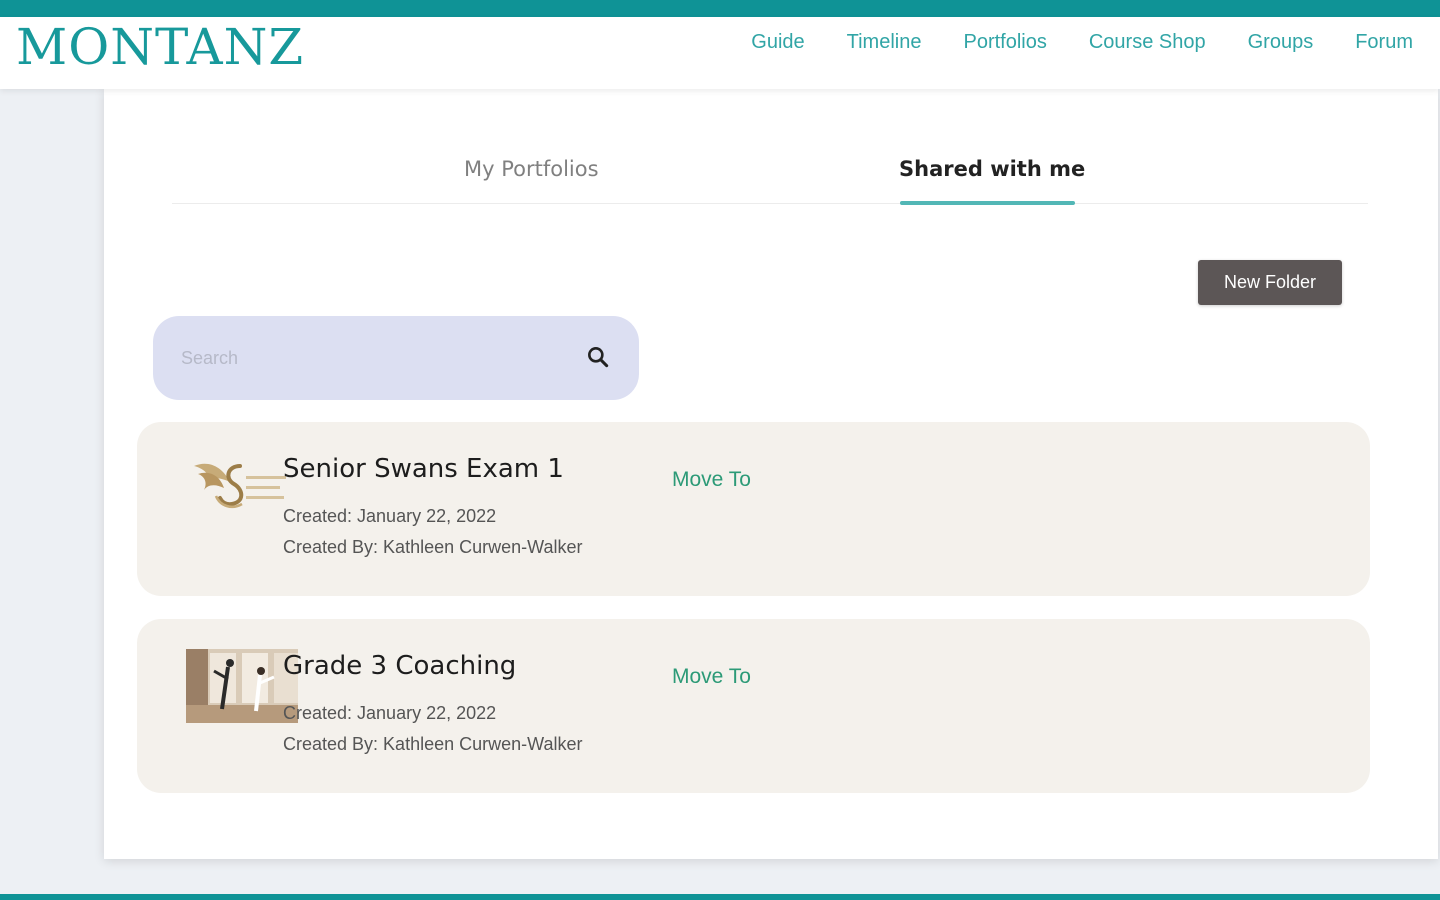  I want to click on top-accent-bar, so click(720, 8).